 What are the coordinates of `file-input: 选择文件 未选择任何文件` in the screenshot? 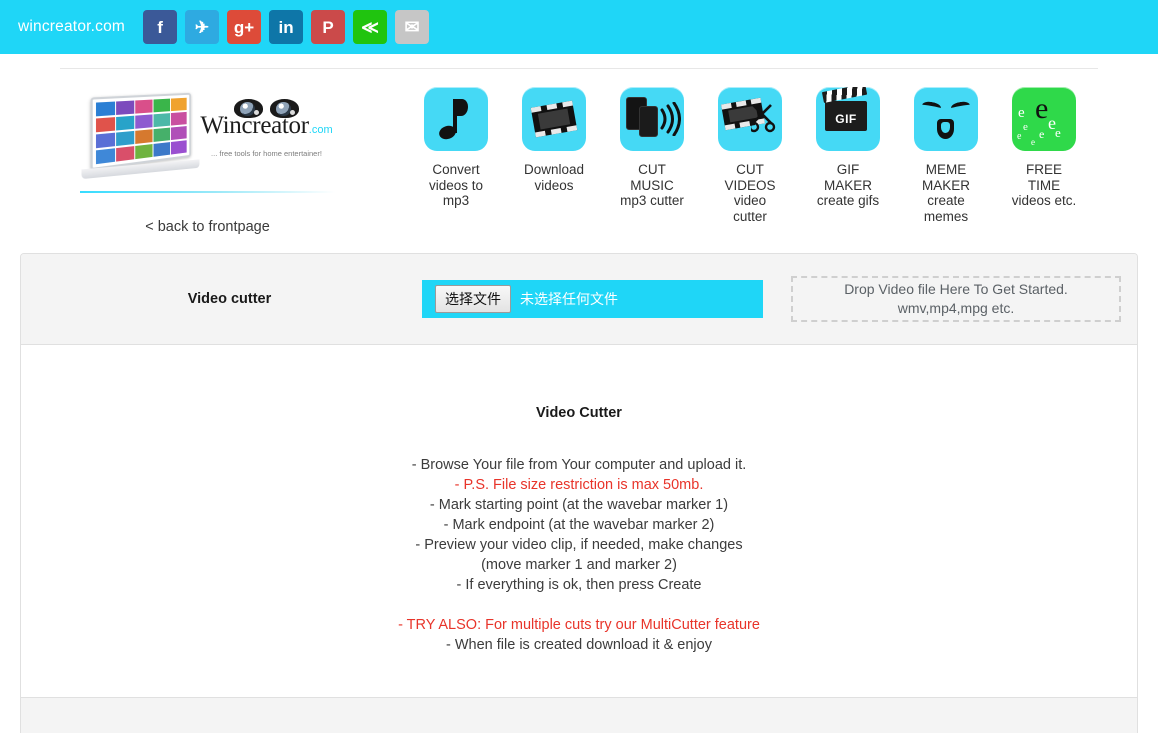 It's located at (592, 299).